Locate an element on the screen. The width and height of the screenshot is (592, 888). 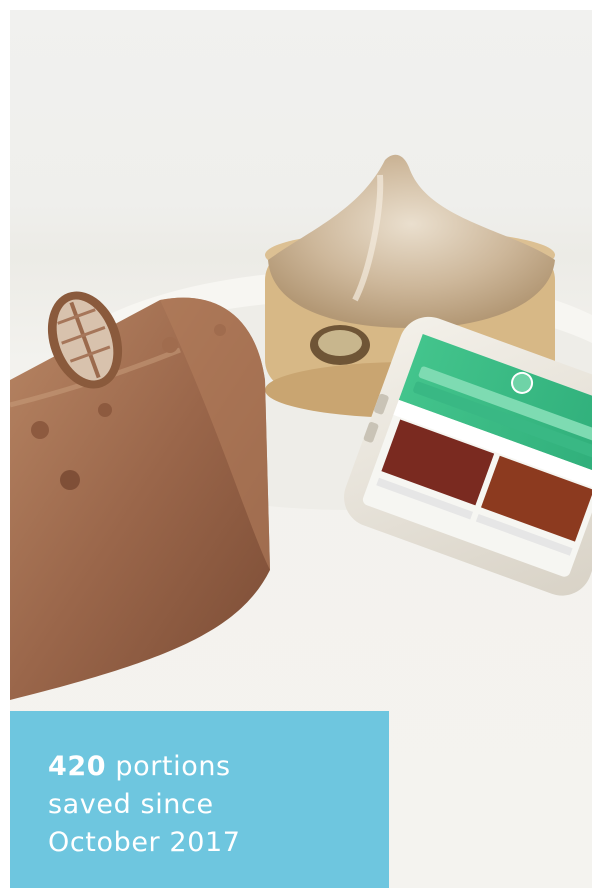
stat-line-1: 420 portions is located at coordinates (218, 767).